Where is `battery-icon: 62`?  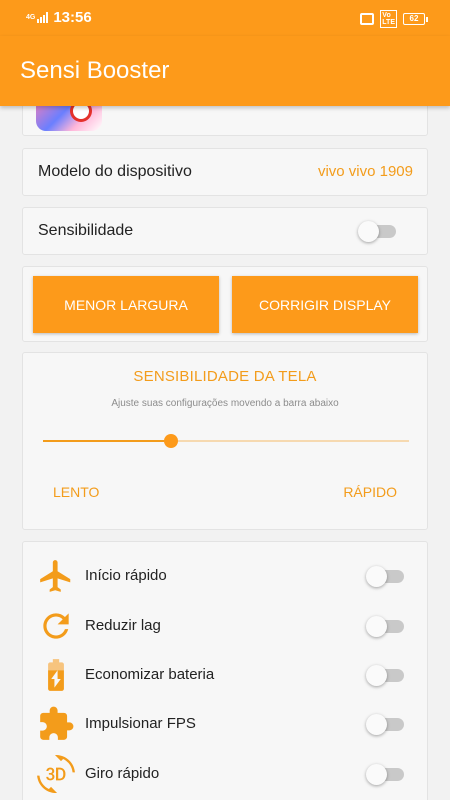
battery-icon: 62 is located at coordinates (415, 19).